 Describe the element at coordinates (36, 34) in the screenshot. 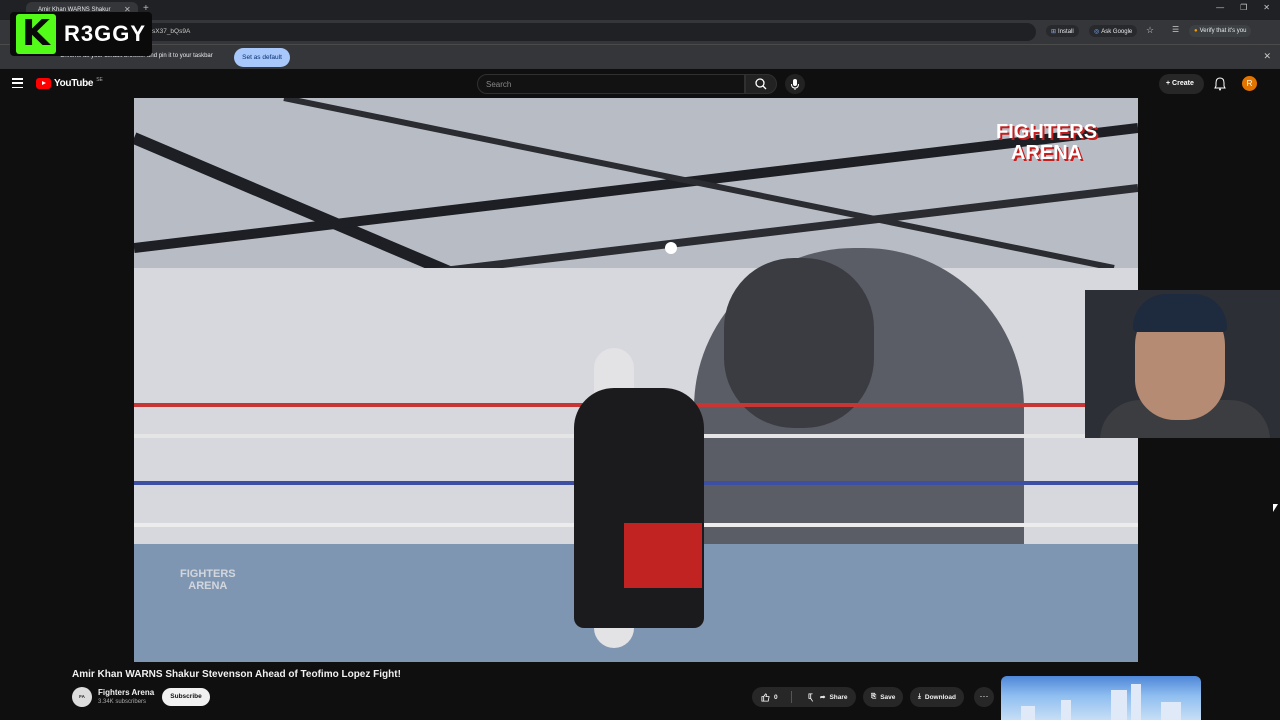

I see `kick-logo-icon: K` at that location.